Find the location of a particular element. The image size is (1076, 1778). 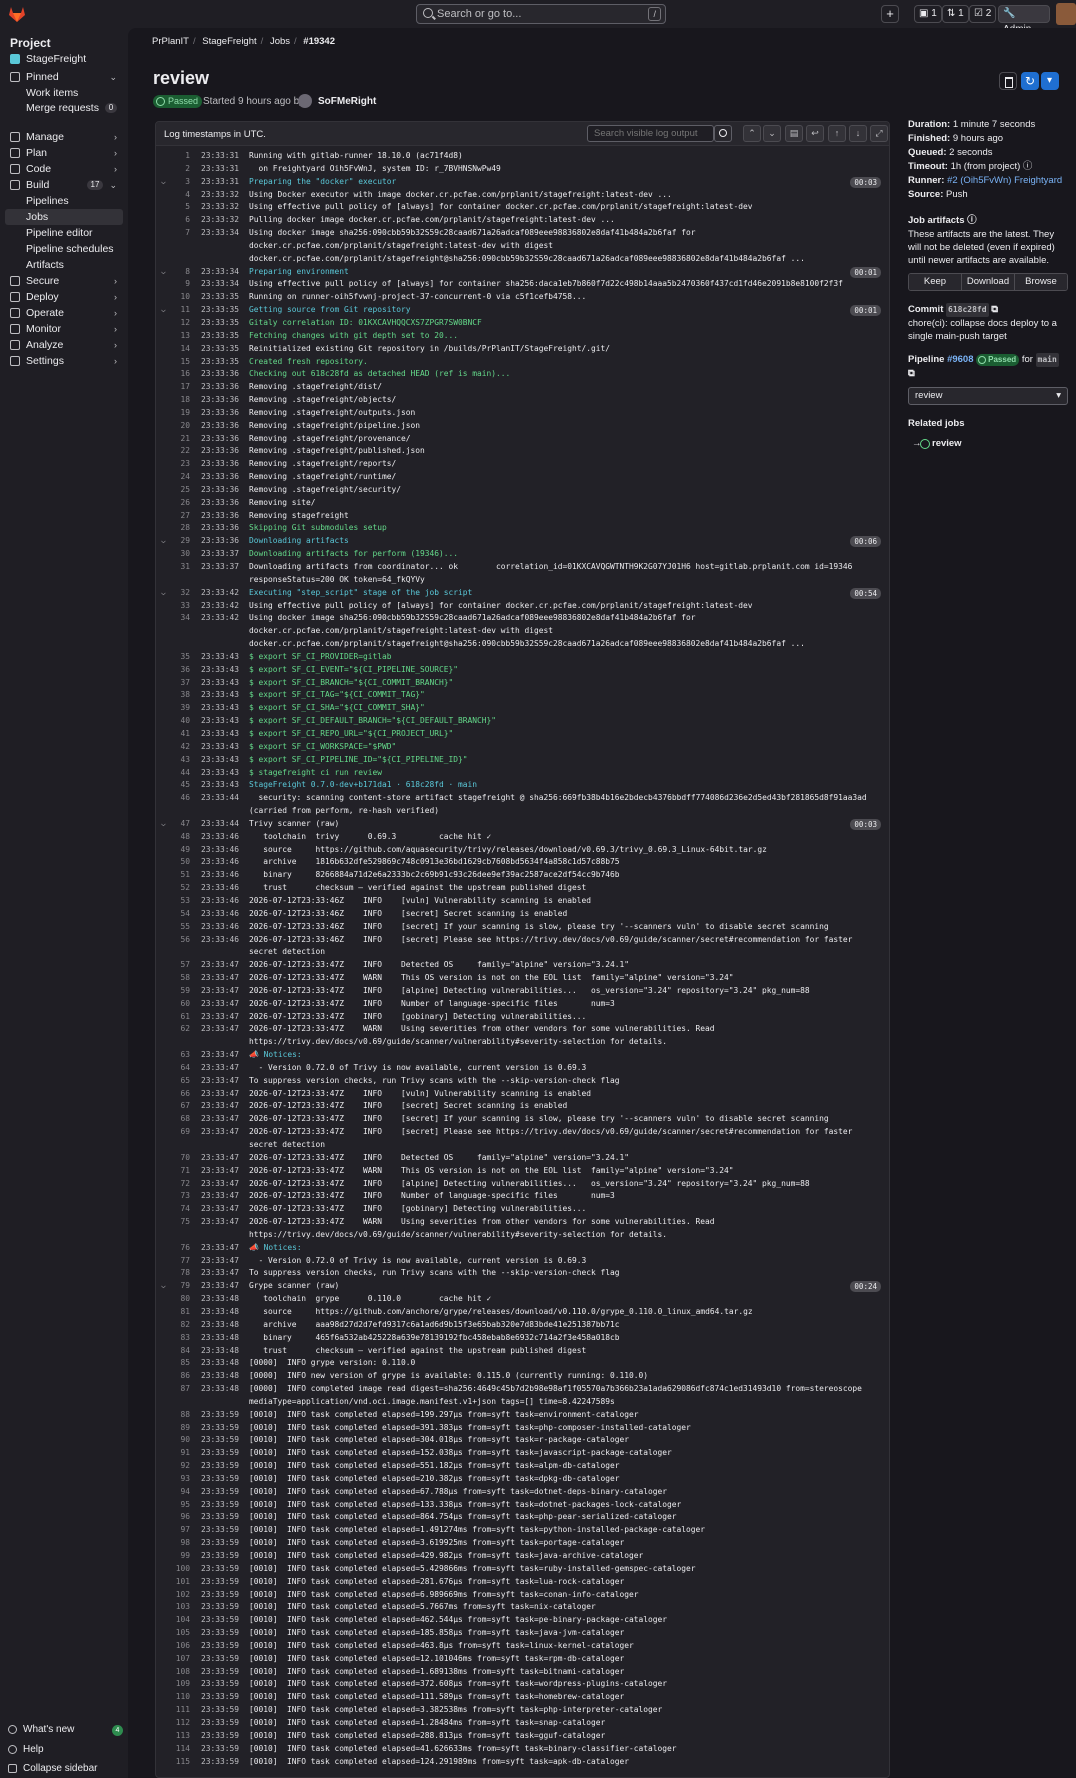

copy-icon: ⧉ is located at coordinates (911, 373).